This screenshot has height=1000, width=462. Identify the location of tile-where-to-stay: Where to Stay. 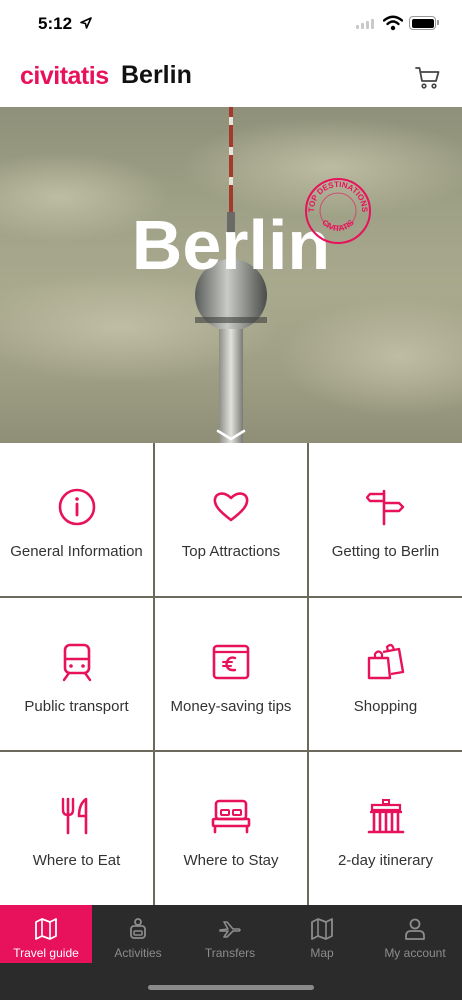
(231, 828).